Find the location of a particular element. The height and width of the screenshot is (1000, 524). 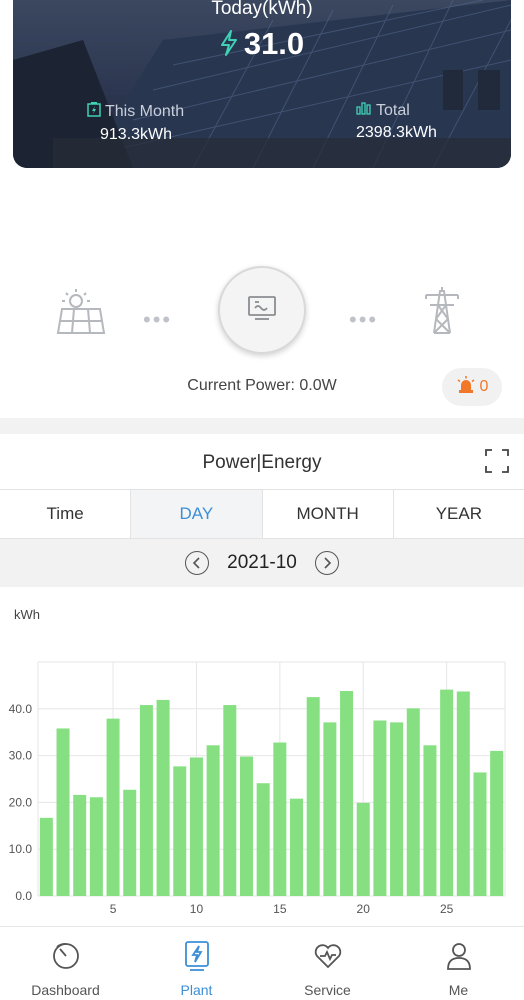

plant-icon is located at coordinates (197, 956).